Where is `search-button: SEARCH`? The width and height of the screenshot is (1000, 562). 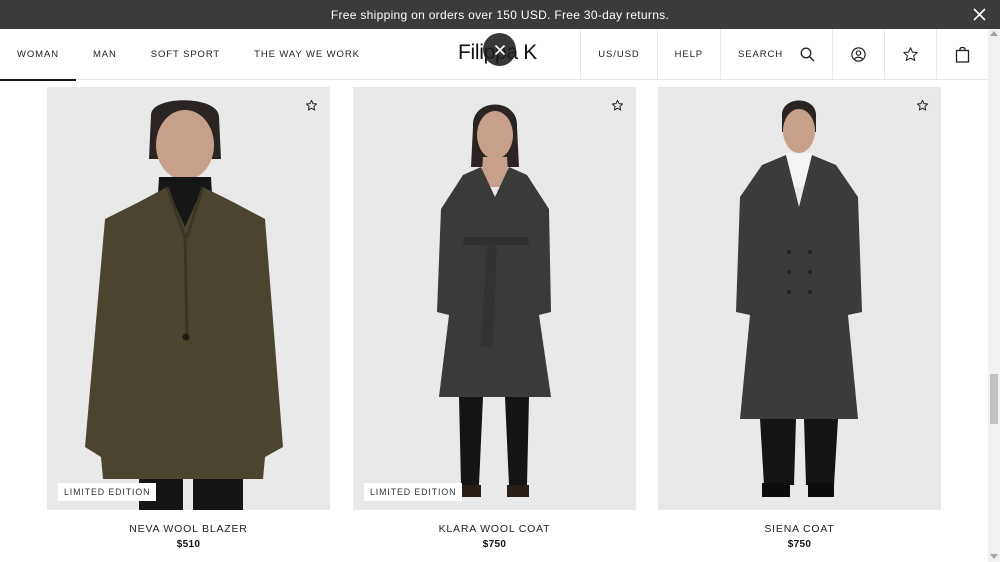 search-button: SEARCH is located at coordinates (776, 54).